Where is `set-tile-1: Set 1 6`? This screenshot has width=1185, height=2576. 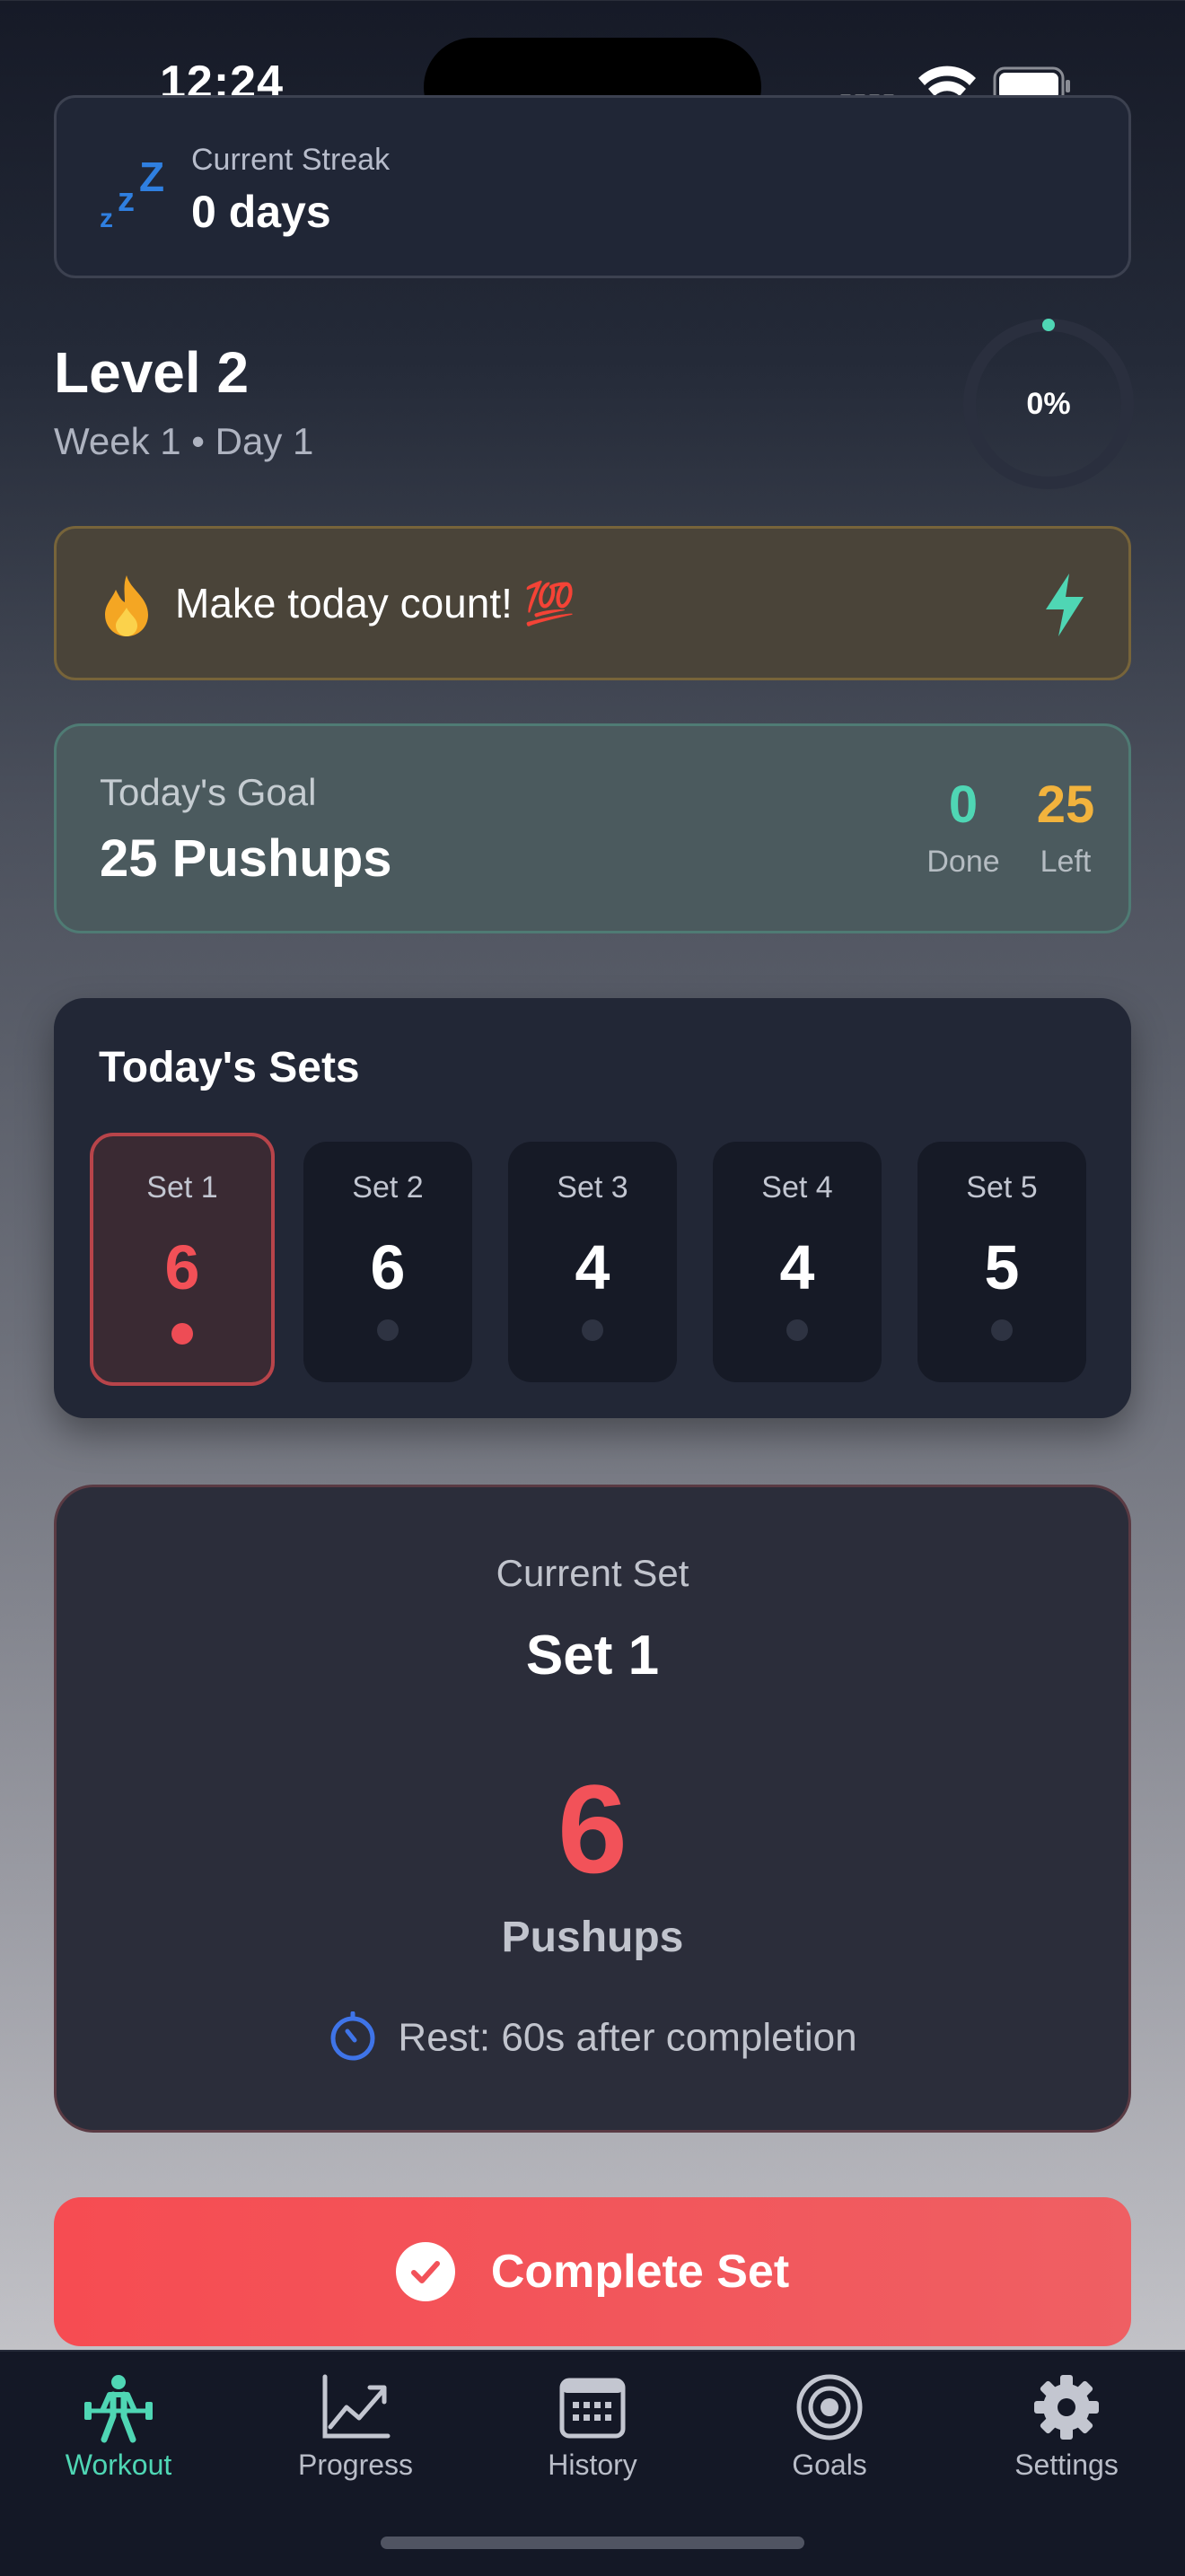
set-tile-1: Set 1 6 is located at coordinates (182, 1259).